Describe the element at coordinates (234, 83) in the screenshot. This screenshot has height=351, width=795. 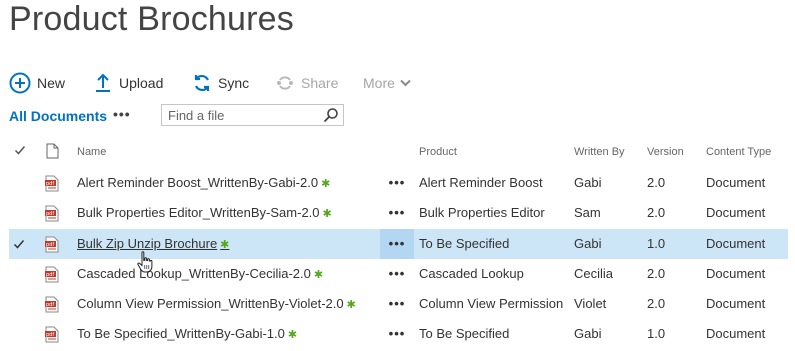
I see `sync-label: Sync` at that location.